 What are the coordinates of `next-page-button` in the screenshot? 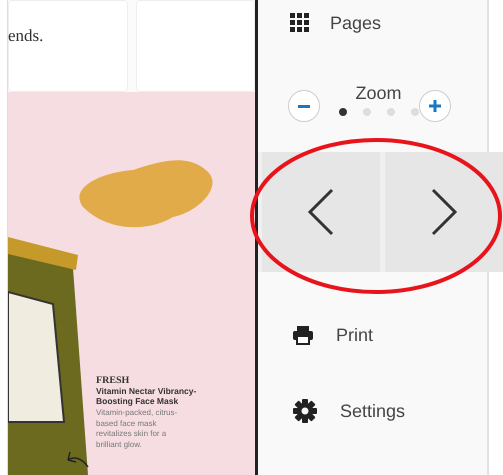 It's located at (444, 212).